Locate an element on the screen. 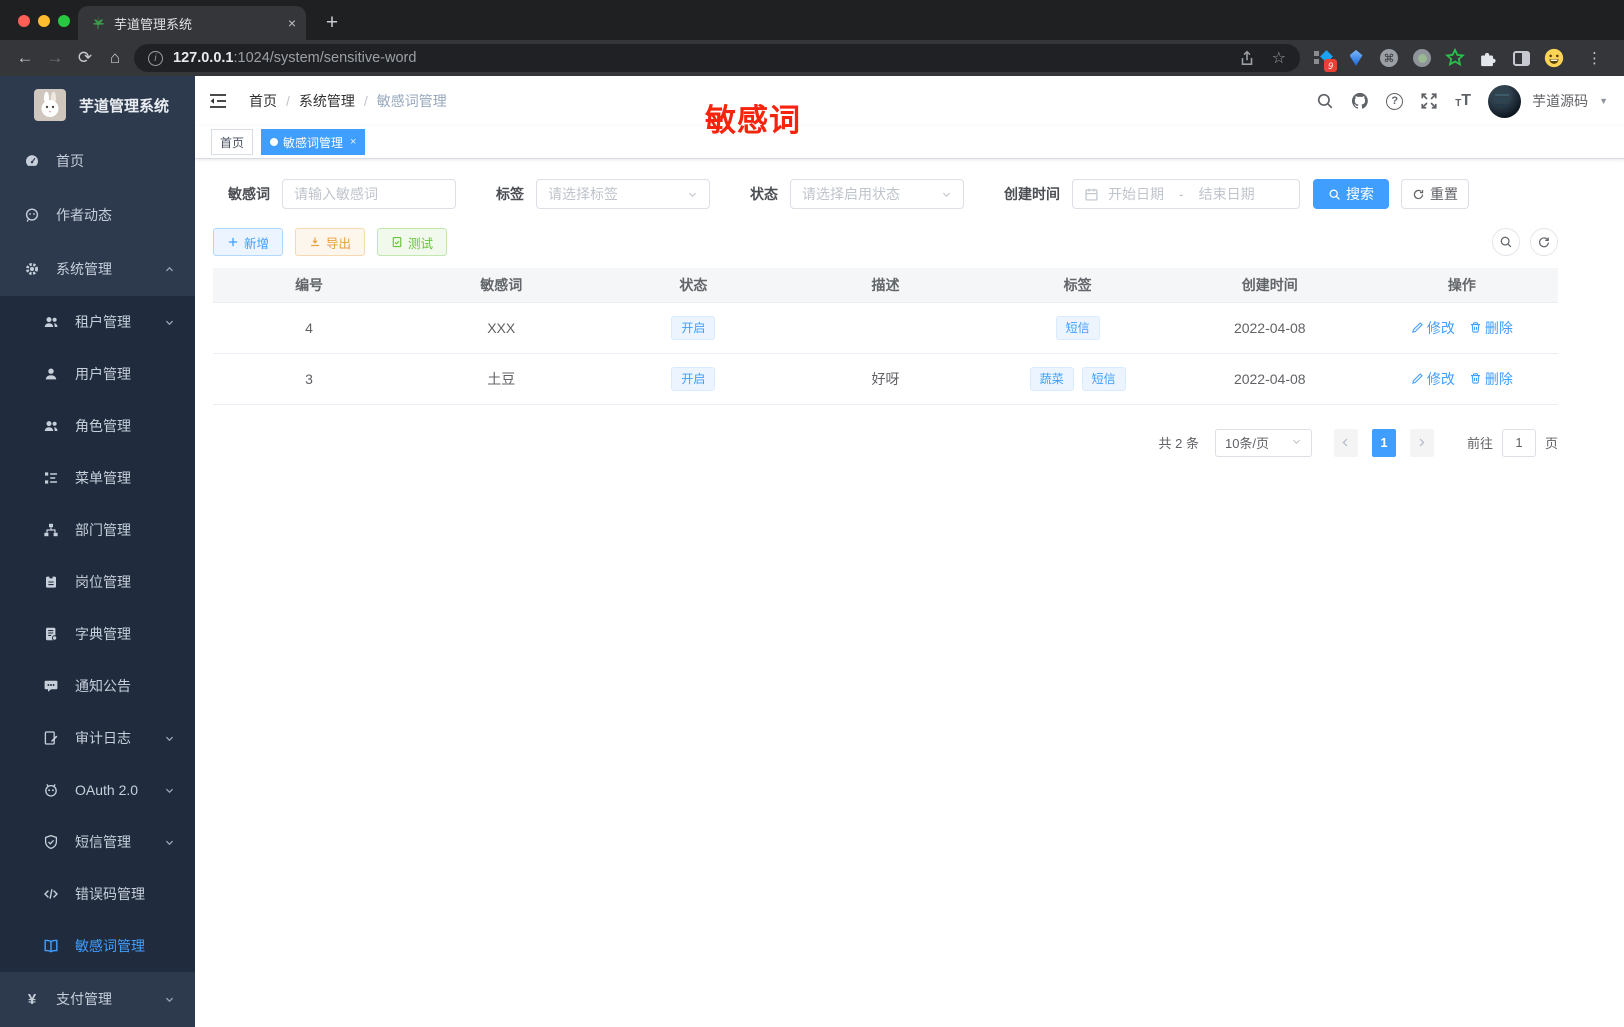 Image resolution: width=1624 pixels, height=1027 pixels. page-size-select: 10条/页 is located at coordinates (1263, 442).